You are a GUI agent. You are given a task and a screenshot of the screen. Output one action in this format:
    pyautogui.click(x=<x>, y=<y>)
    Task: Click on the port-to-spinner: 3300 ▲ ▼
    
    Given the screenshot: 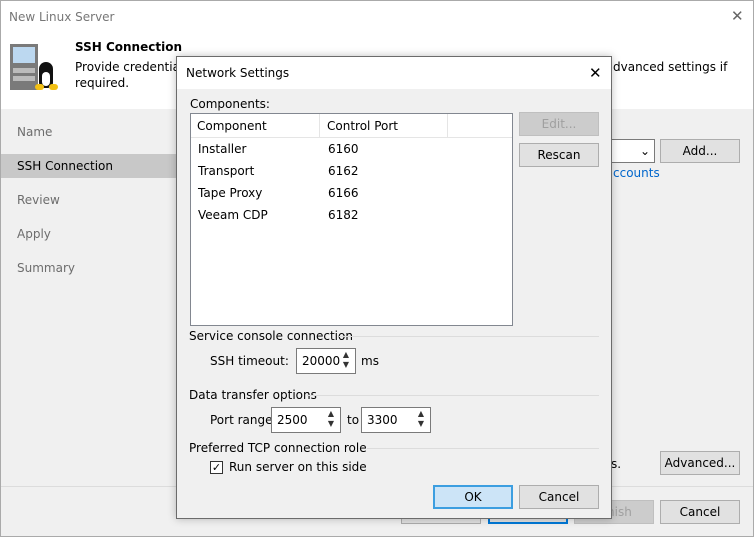 What is the action you would take?
    pyautogui.click(x=396, y=420)
    